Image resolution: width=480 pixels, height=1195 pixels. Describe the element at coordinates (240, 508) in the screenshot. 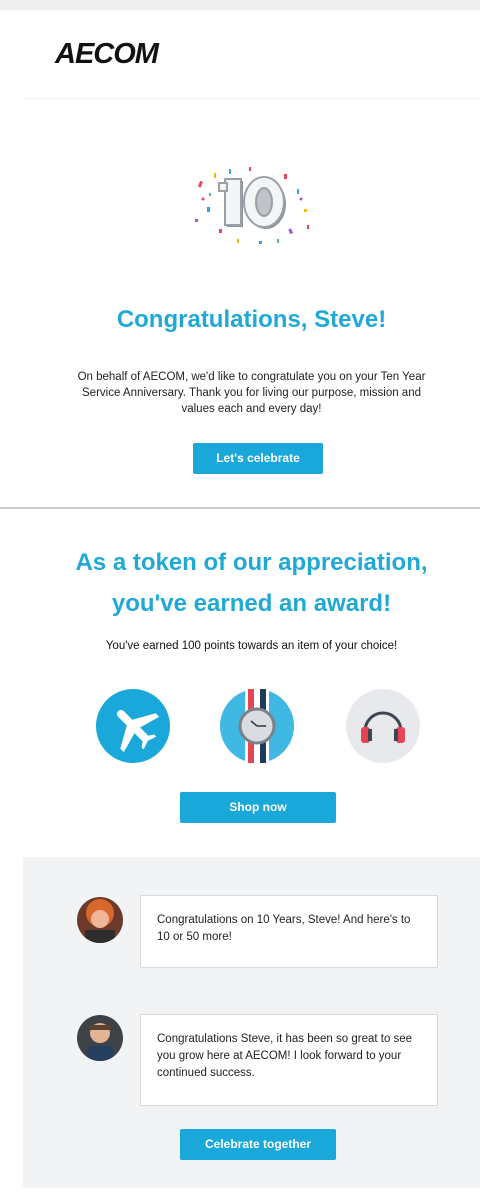

I see `section-divider` at that location.